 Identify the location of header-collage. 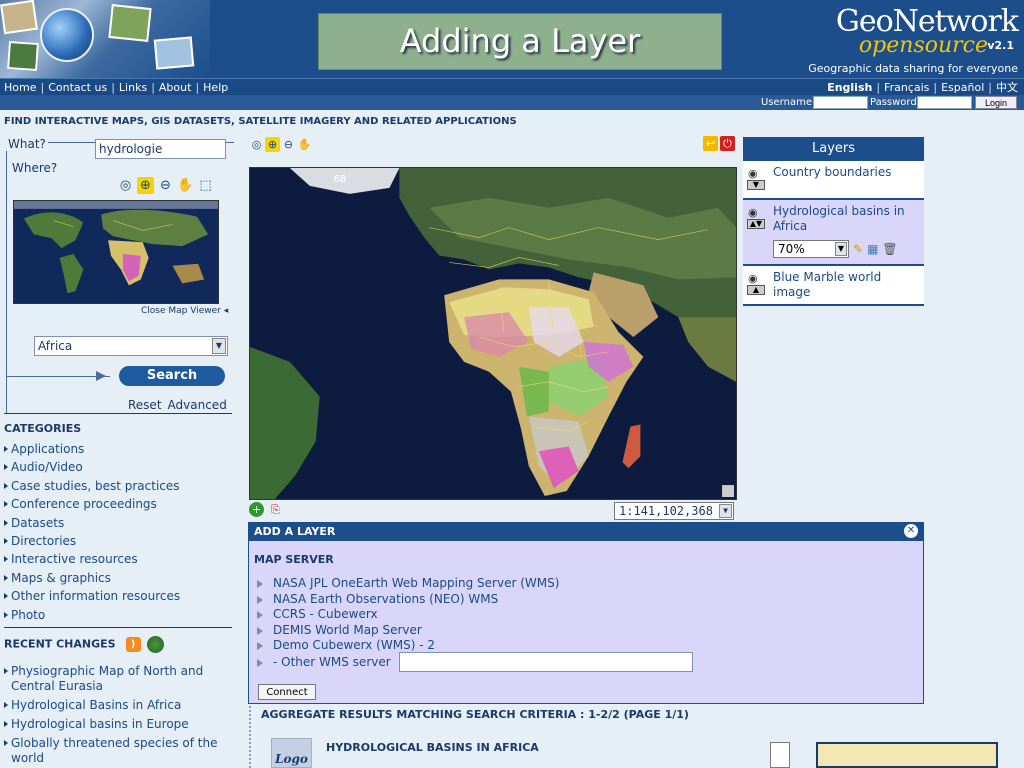
(105, 39).